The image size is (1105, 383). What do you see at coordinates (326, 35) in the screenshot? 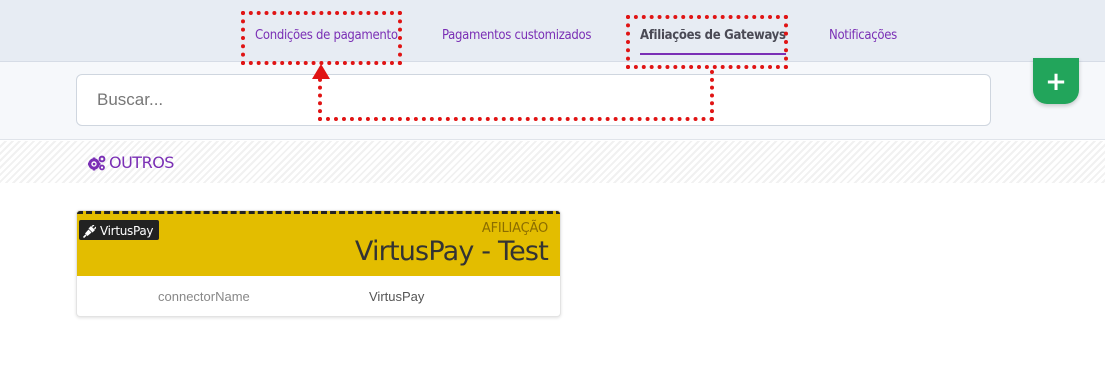
I see `tab-condicoes-de-pagamento: Condições de pagamento` at bounding box center [326, 35].